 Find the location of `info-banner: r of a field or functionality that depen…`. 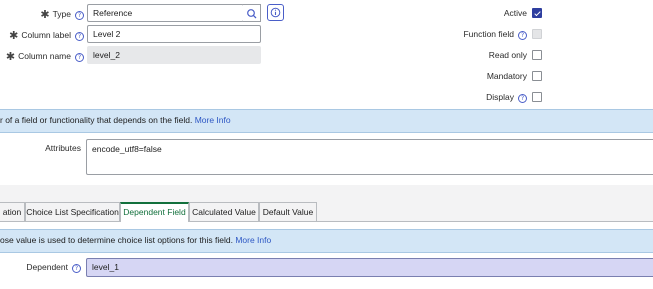

info-banner: r of a field or functionality that depen… is located at coordinates (326, 121).